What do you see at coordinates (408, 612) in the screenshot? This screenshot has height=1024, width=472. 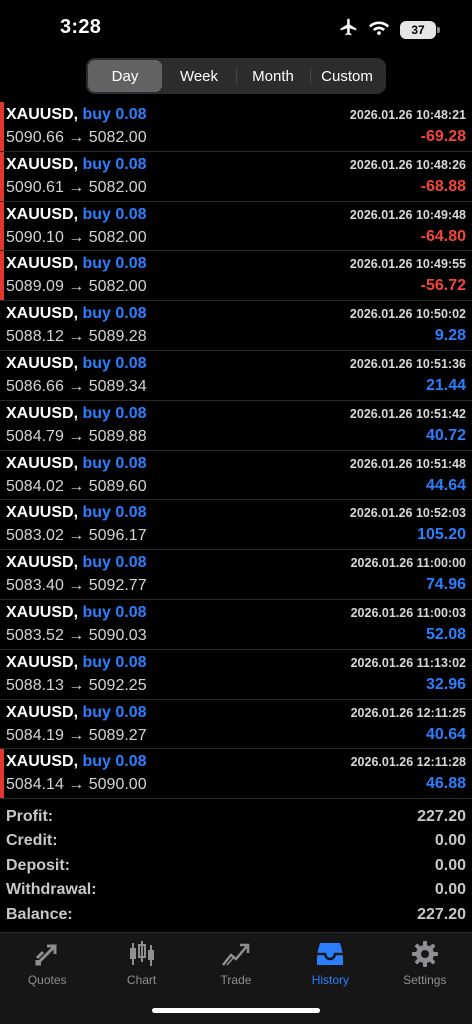 I see `trade-datetime: 2026.01.26 11:00:03` at bounding box center [408, 612].